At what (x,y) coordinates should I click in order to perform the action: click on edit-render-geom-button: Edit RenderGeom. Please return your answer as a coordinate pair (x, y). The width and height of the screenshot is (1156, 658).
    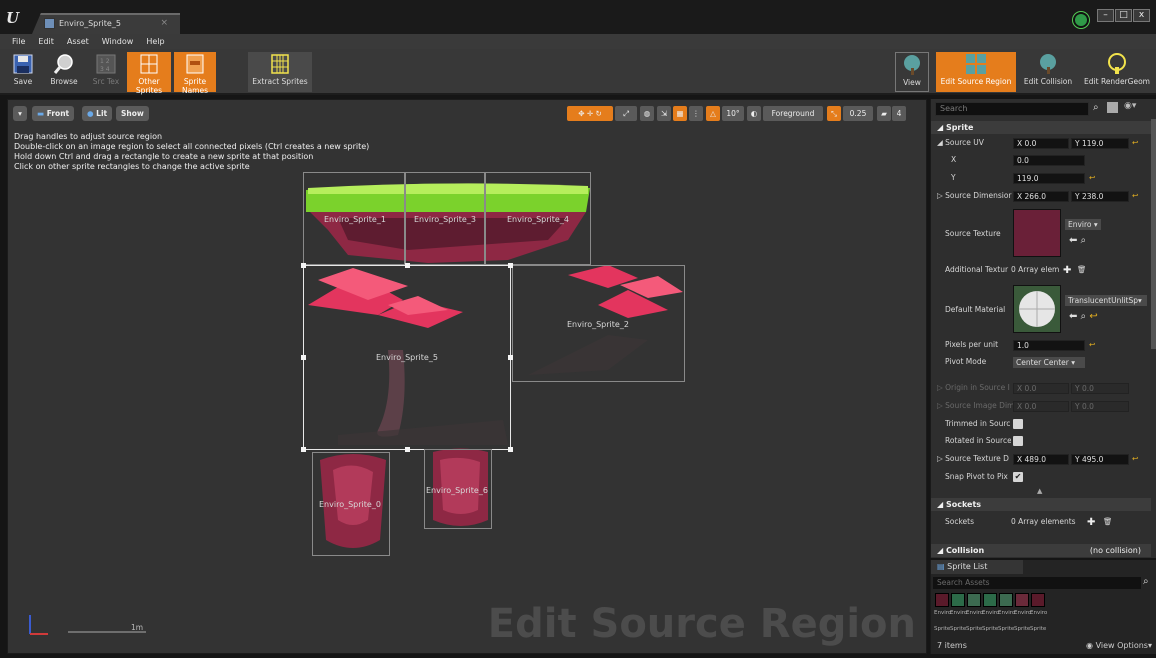
    Looking at the image, I should click on (1117, 72).